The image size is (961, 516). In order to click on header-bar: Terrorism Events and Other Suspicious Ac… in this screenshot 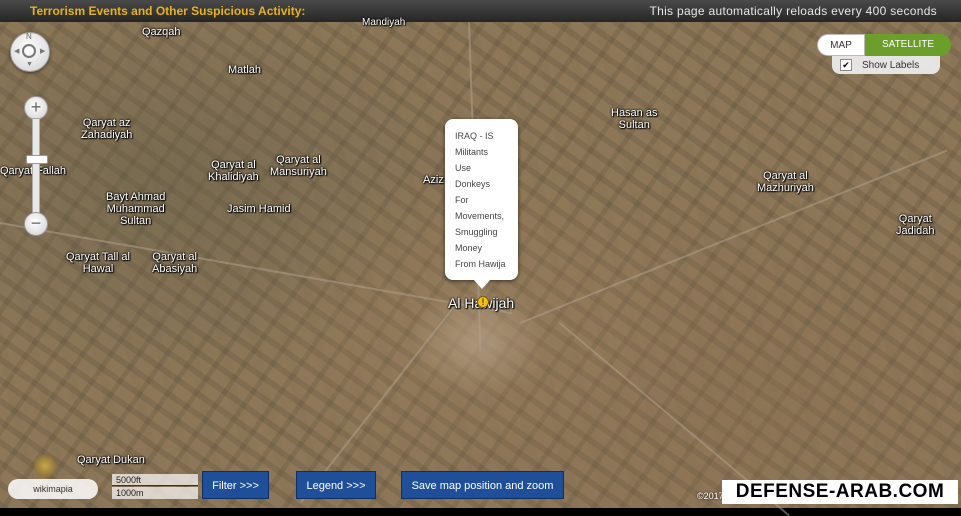, I will do `click(480, 11)`.